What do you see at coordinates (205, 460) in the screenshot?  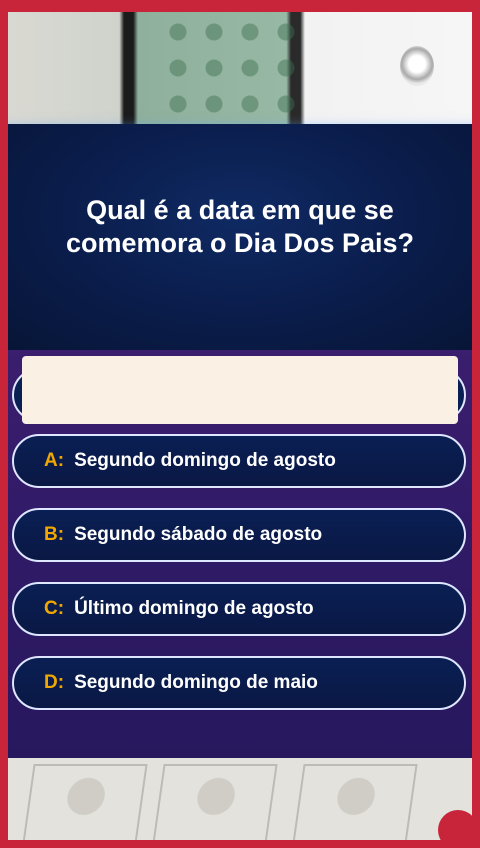 I see `answer-a-text: Segundo domingo de agosto` at bounding box center [205, 460].